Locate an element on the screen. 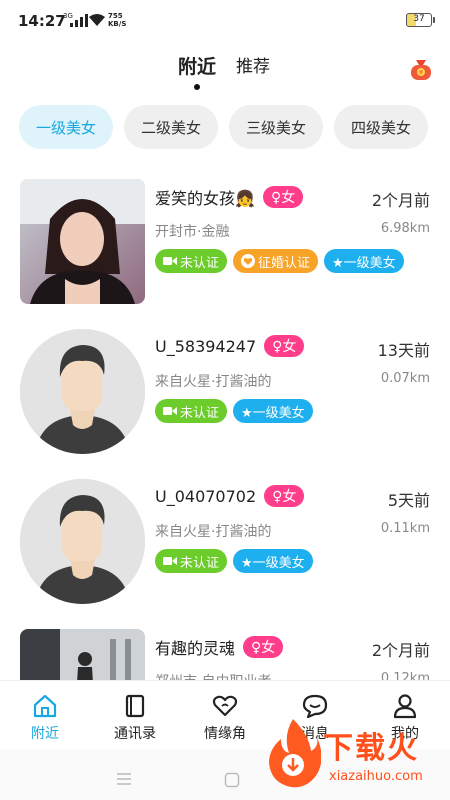  user-distance: 6.98km is located at coordinates (405, 228).